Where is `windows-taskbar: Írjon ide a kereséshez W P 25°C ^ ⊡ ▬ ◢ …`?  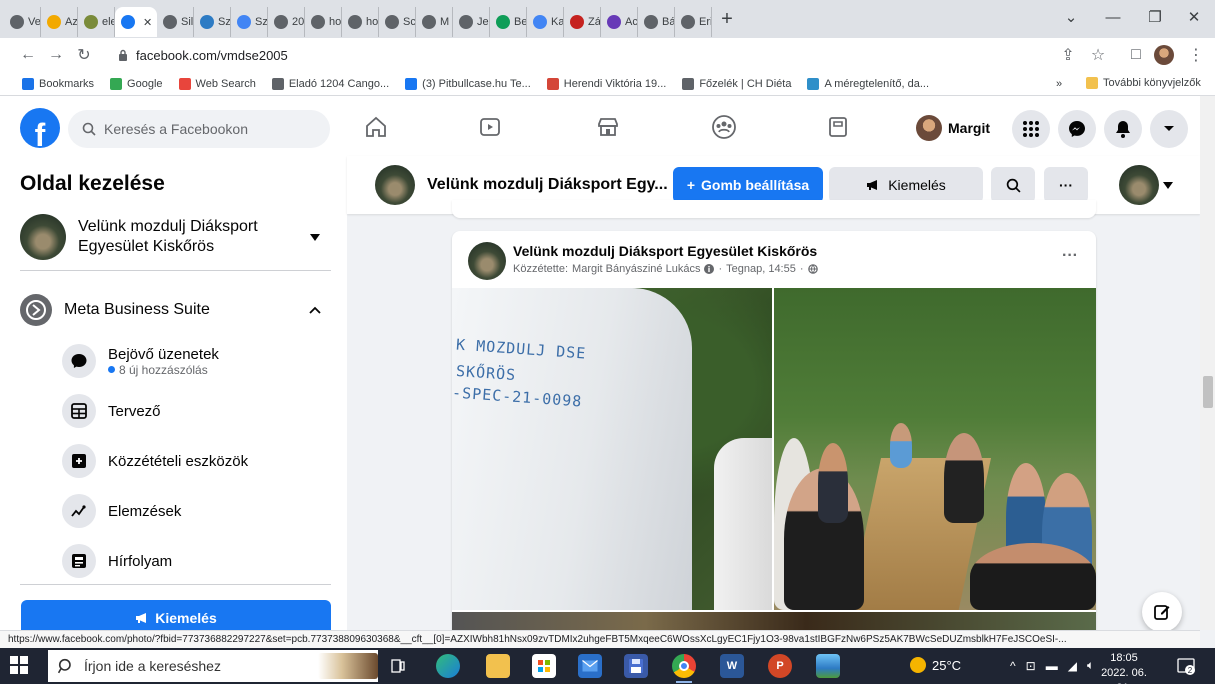 windows-taskbar: Írjon ide a kereséshez W P 25°C ^ ⊡ ▬ ◢ … is located at coordinates (607, 666).